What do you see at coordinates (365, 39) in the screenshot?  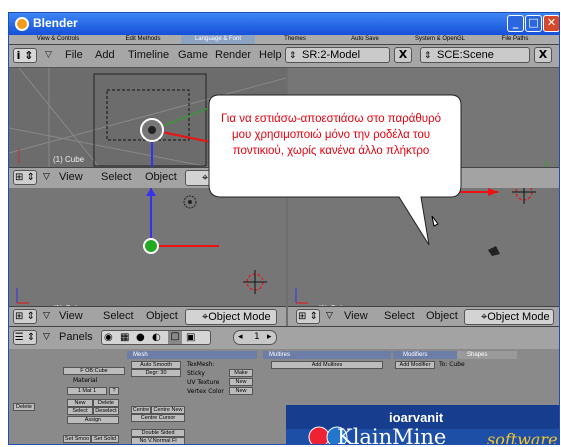 I see `tab-auto-save: Auto Save` at bounding box center [365, 39].